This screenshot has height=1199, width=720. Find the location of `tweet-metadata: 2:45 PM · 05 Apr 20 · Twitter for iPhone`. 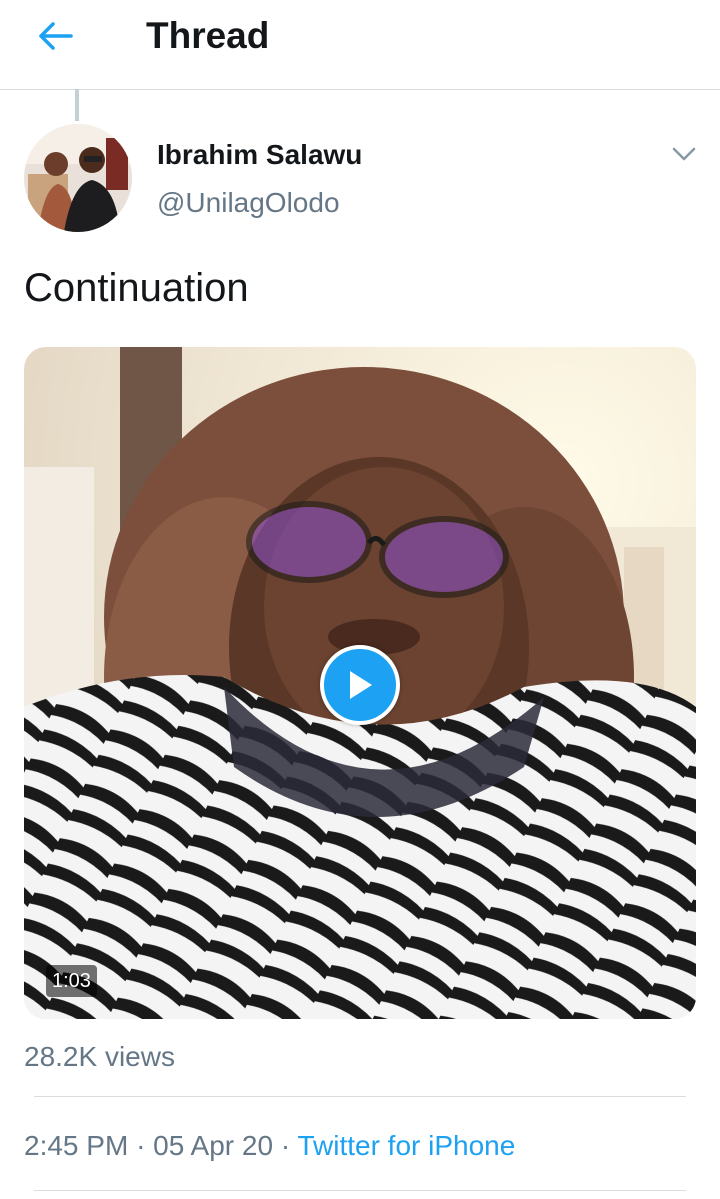

tweet-metadata: 2:45 PM · 05 Apr 20 · Twitter for iPhone is located at coordinates (269, 1146).